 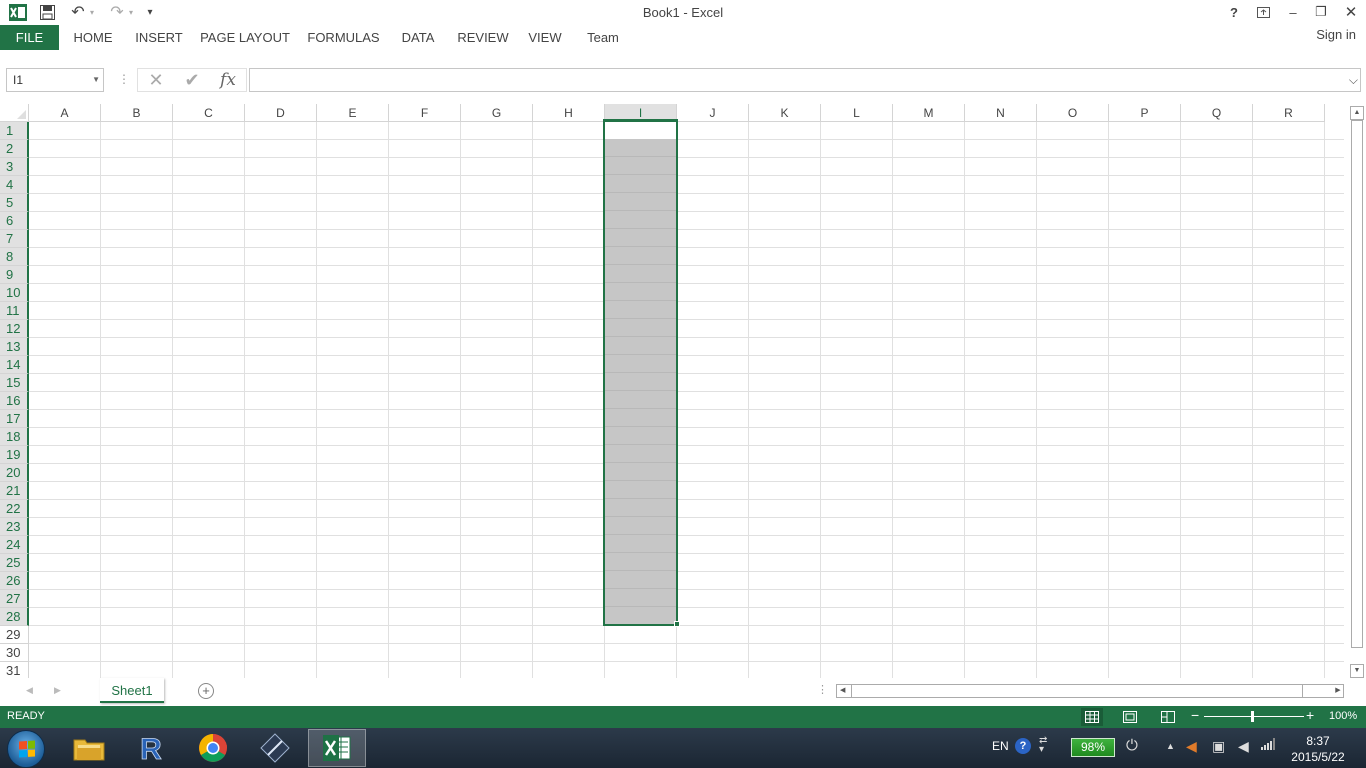 I want to click on sheet-prev-icon: ◀, so click(x=29, y=690).